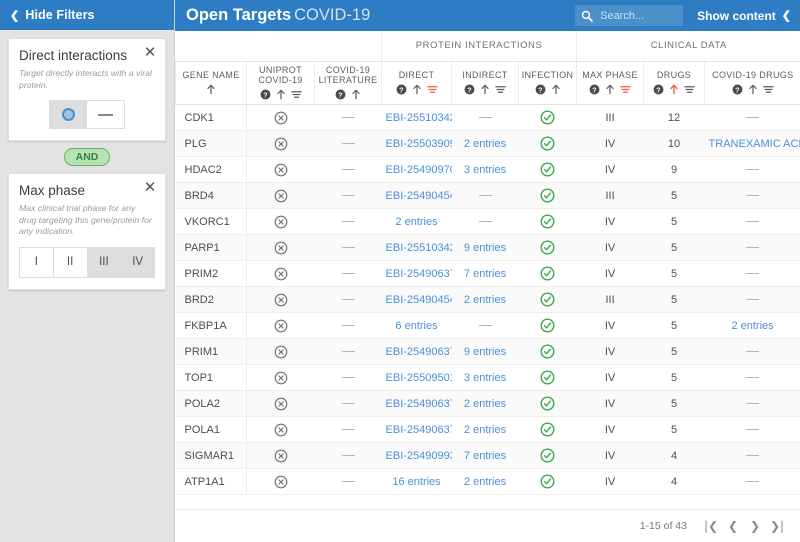 The width and height of the screenshot is (800, 542). I want to click on table-row: PRIM1 EBI-25490637 9 entries IV 5, so click(487, 352).